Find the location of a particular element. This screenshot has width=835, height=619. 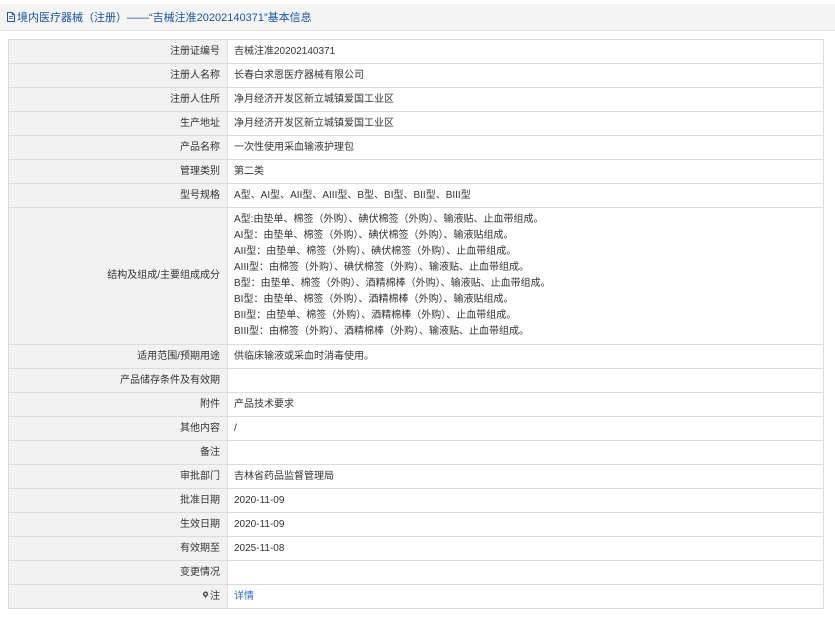

page-title: 境内医疗器械（注册）——“吉械注准20202140371”基本信息 is located at coordinates (164, 18).